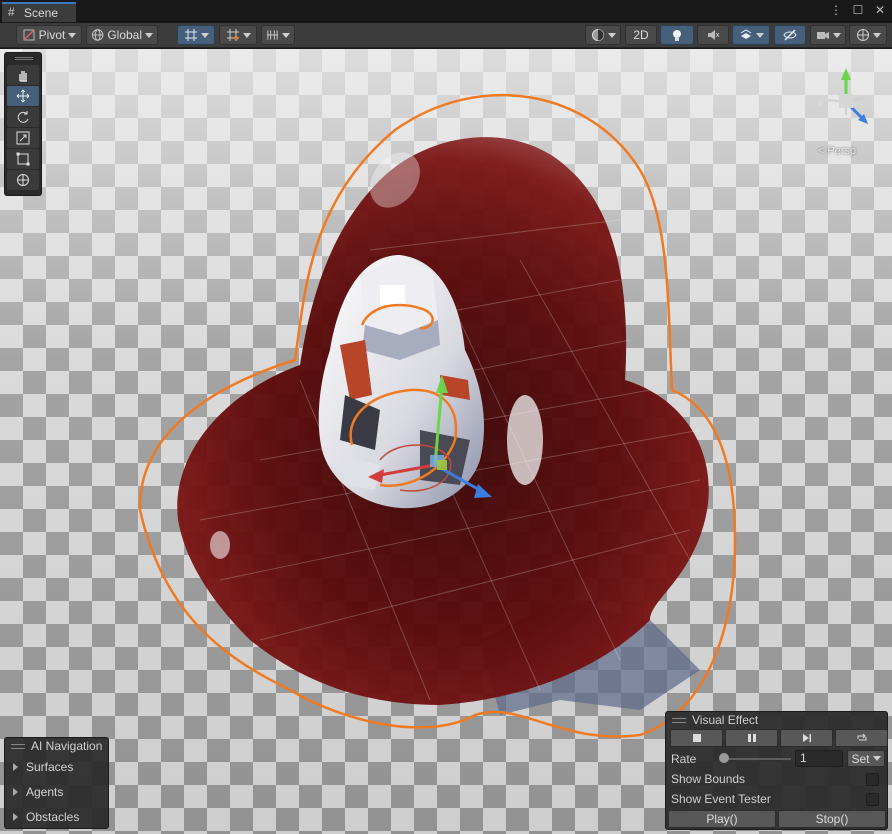 This screenshot has width=892, height=834. Describe the element at coordinates (45, 791) in the screenshot. I see `nav-item-label: Agents` at that location.